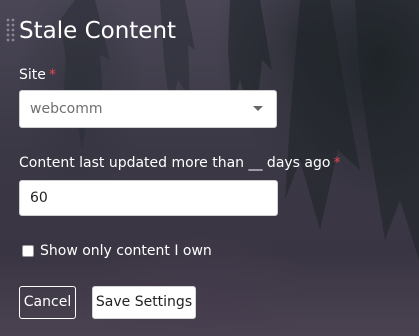 The height and width of the screenshot is (336, 419). I want to click on site-select-value: webcomm, so click(66, 109).